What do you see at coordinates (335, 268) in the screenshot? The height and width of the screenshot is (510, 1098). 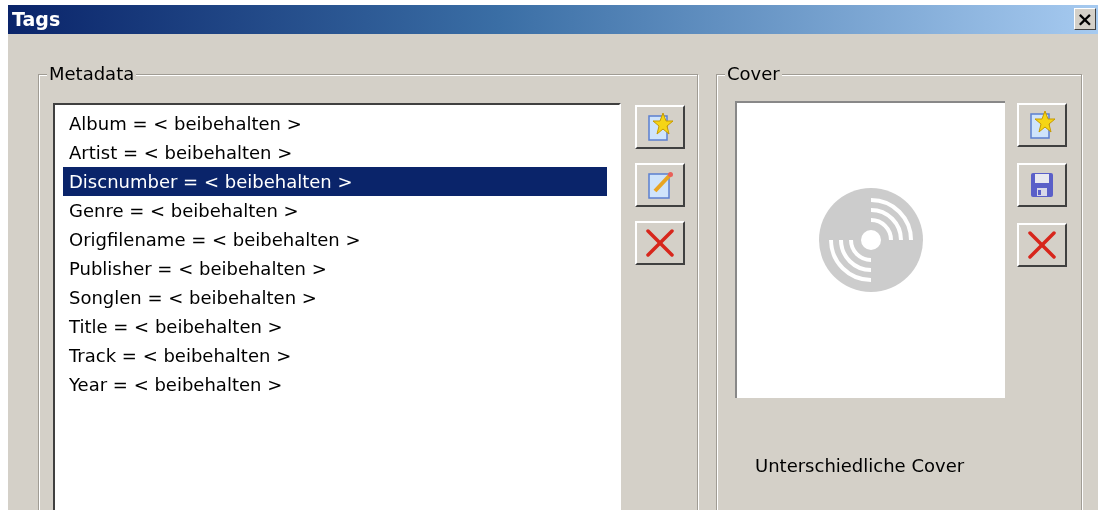 I see `list-item: Publisher = < beibehalten >` at bounding box center [335, 268].